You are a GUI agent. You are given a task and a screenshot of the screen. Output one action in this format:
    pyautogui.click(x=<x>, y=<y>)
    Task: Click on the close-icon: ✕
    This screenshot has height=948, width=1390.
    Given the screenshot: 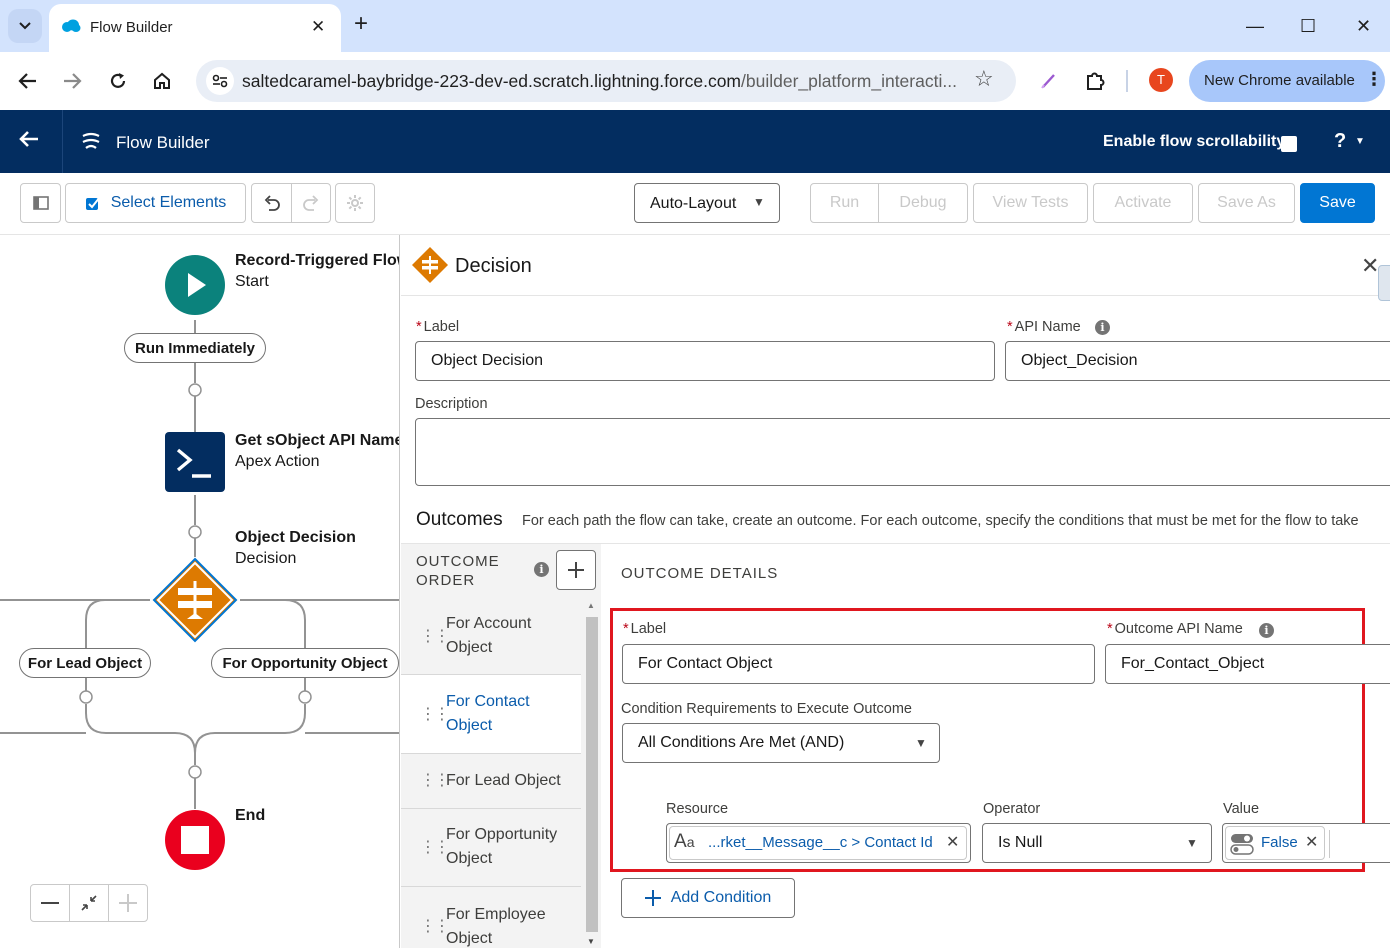 What is the action you would take?
    pyautogui.click(x=1370, y=266)
    